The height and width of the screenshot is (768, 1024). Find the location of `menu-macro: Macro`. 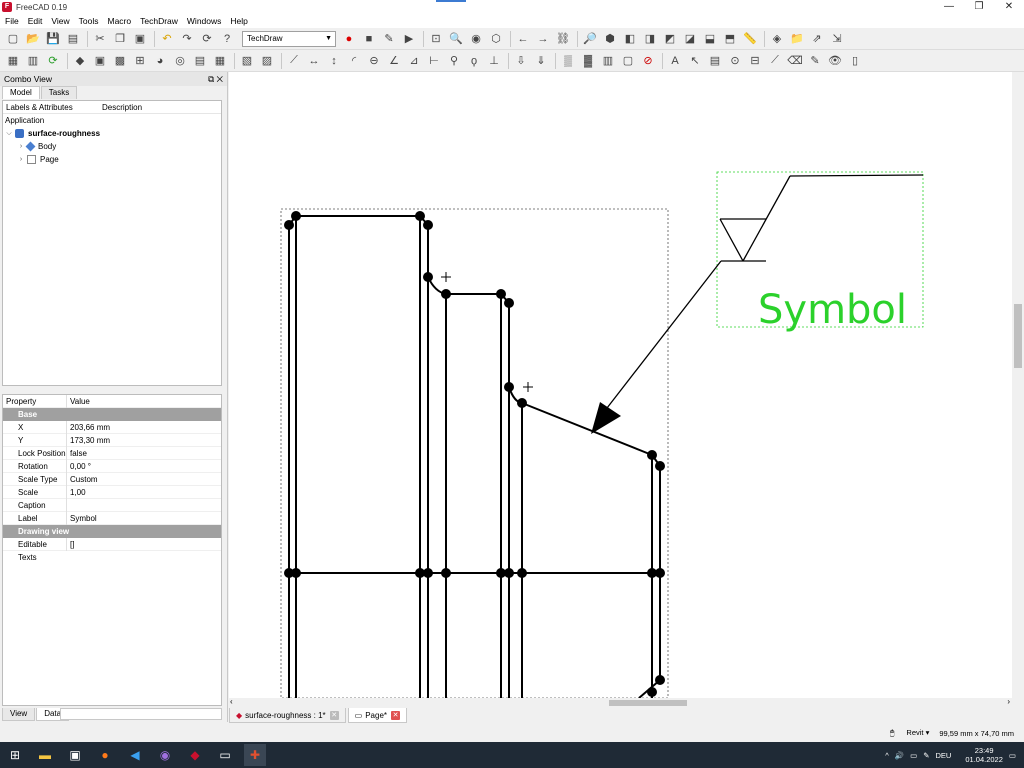

menu-macro: Macro is located at coordinates (119, 21).